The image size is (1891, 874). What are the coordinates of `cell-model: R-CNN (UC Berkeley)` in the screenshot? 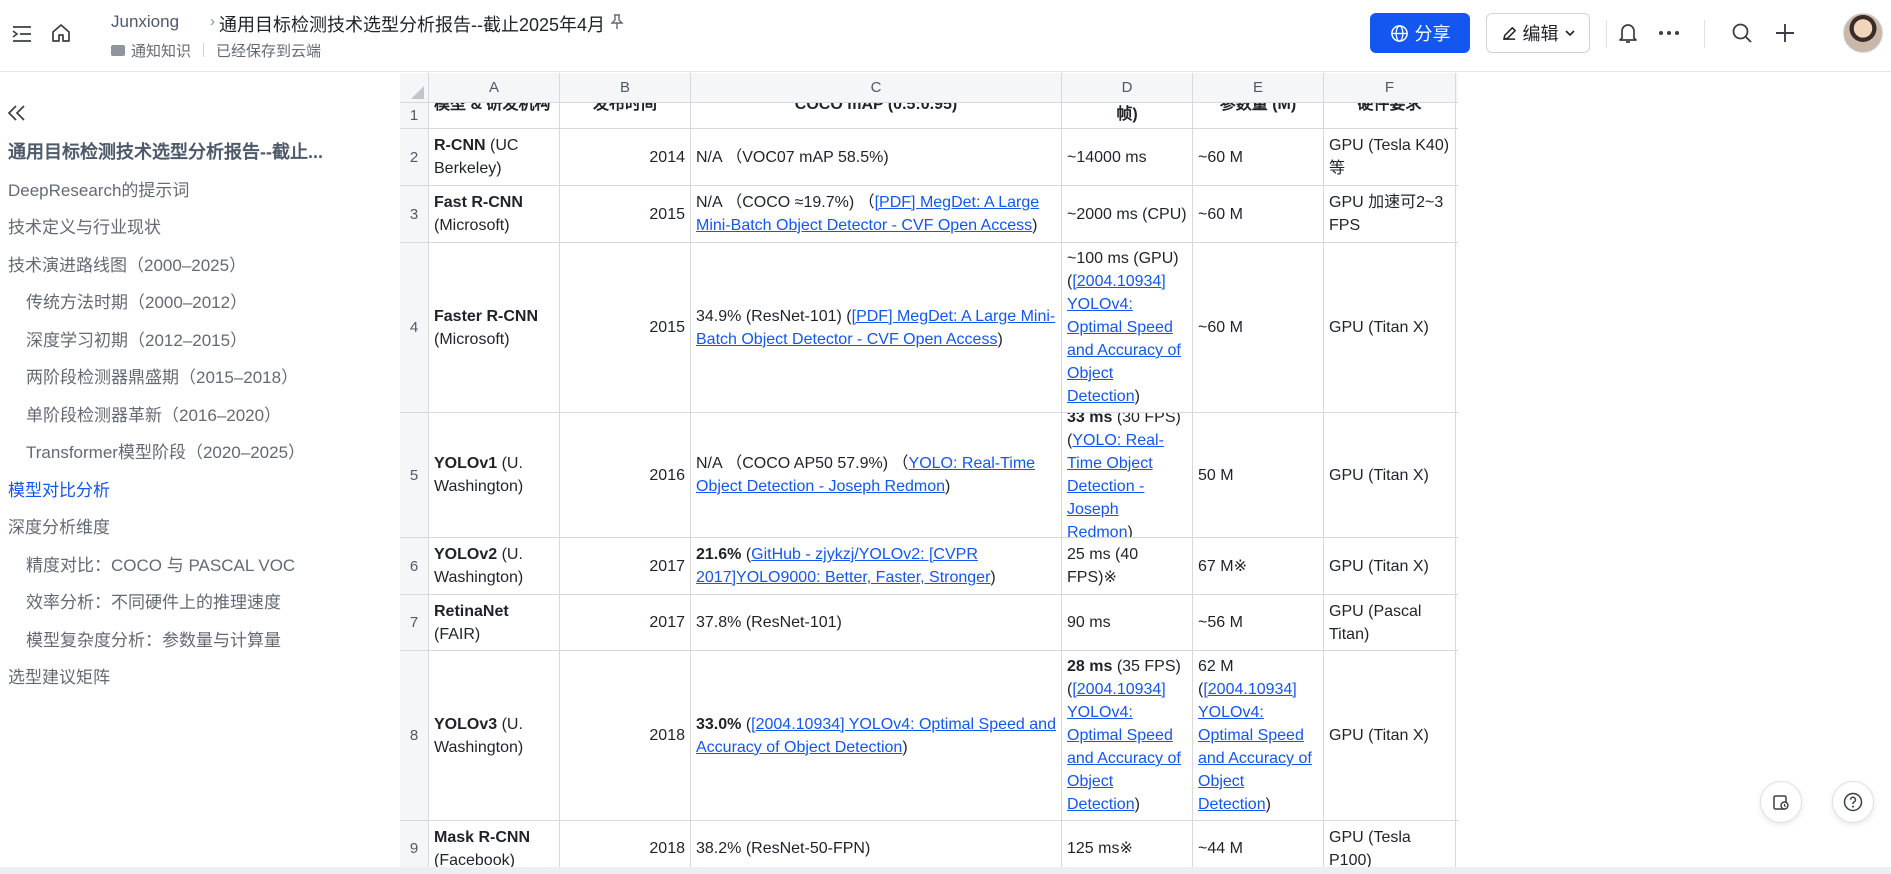 It's located at (494, 157).